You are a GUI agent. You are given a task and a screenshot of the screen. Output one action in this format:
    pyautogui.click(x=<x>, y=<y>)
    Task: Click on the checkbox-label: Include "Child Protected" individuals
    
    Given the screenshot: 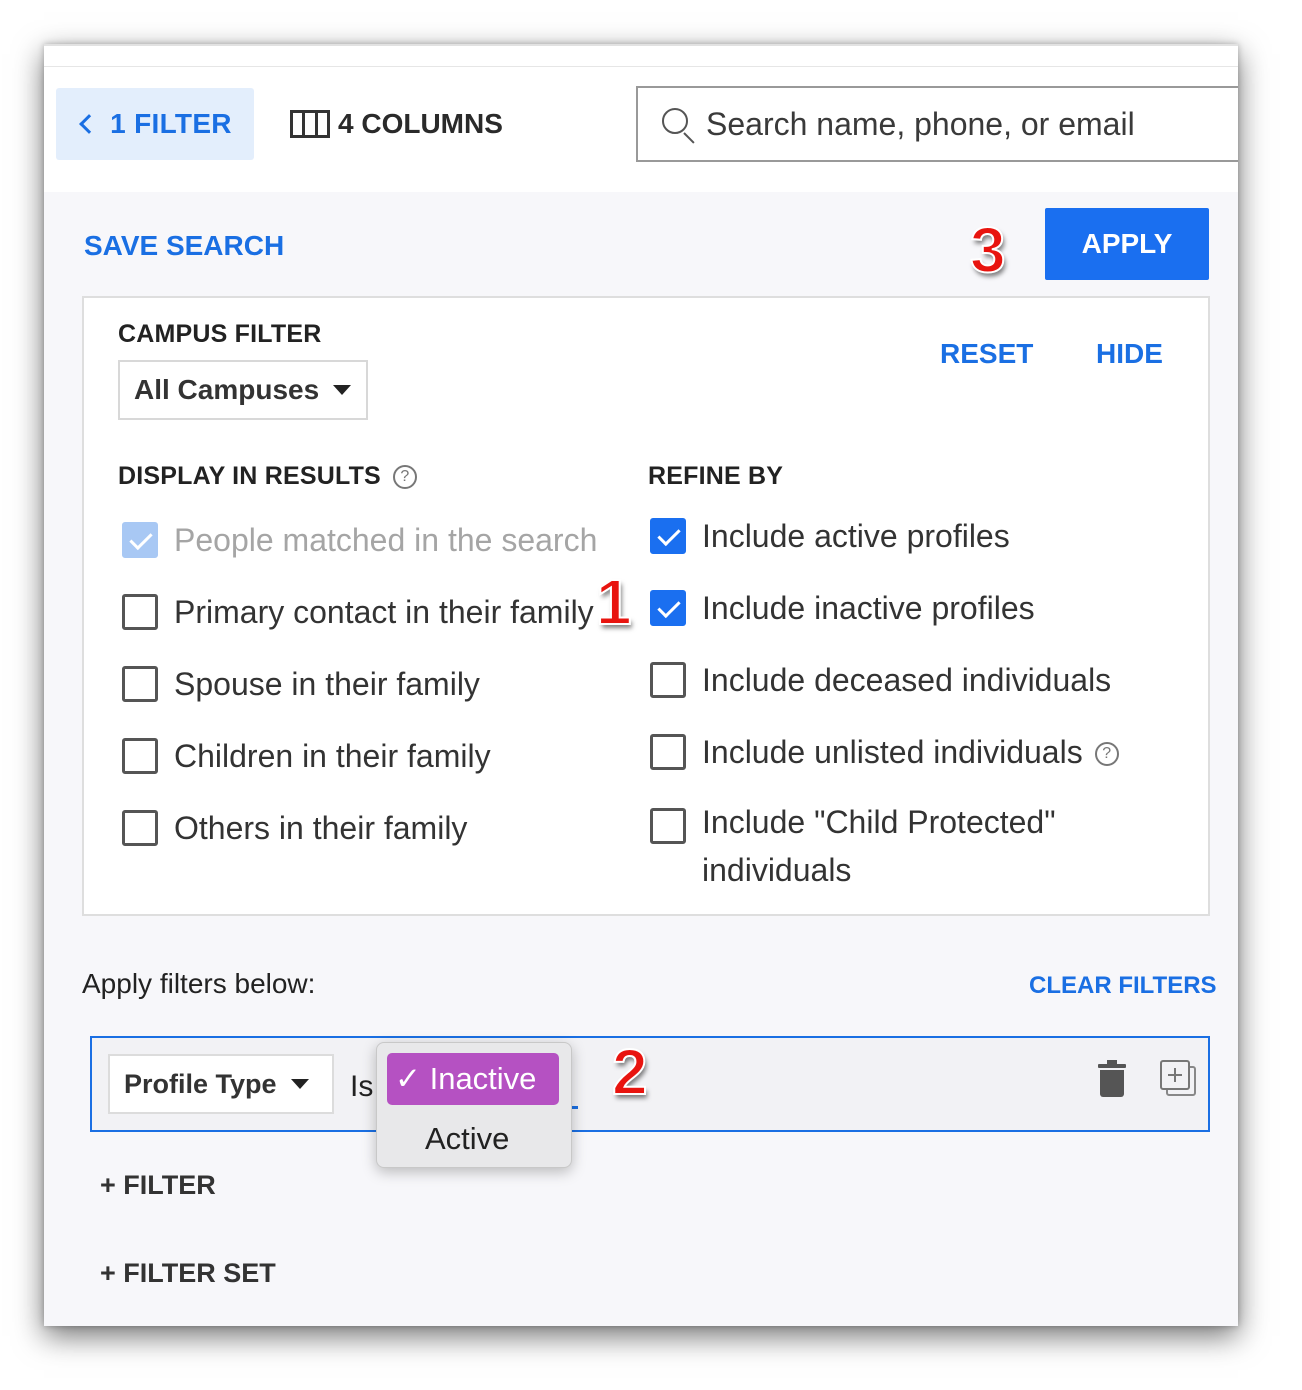 What is the action you would take?
    pyautogui.click(x=879, y=846)
    